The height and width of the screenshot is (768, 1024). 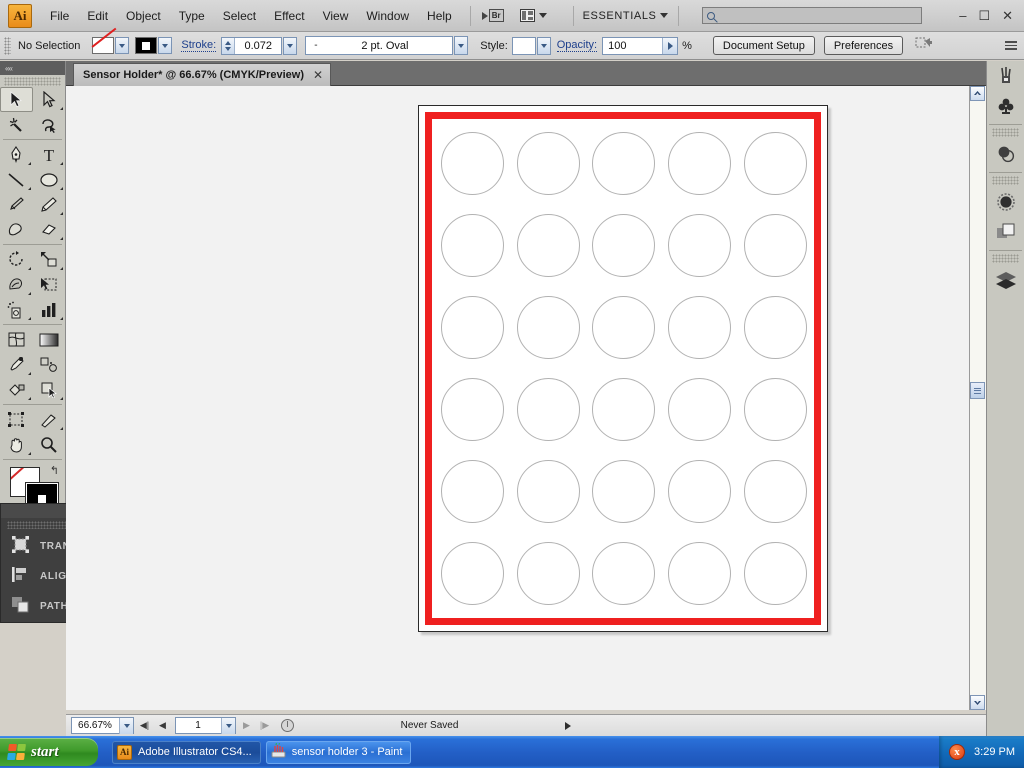 What do you see at coordinates (336, 16) in the screenshot?
I see `menu-view: View` at bounding box center [336, 16].